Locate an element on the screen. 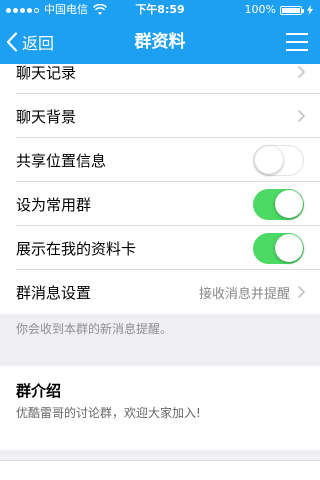 The image size is (320, 480). row-show-on-profile: 展示在我的资料卡 is located at coordinates (160, 248).